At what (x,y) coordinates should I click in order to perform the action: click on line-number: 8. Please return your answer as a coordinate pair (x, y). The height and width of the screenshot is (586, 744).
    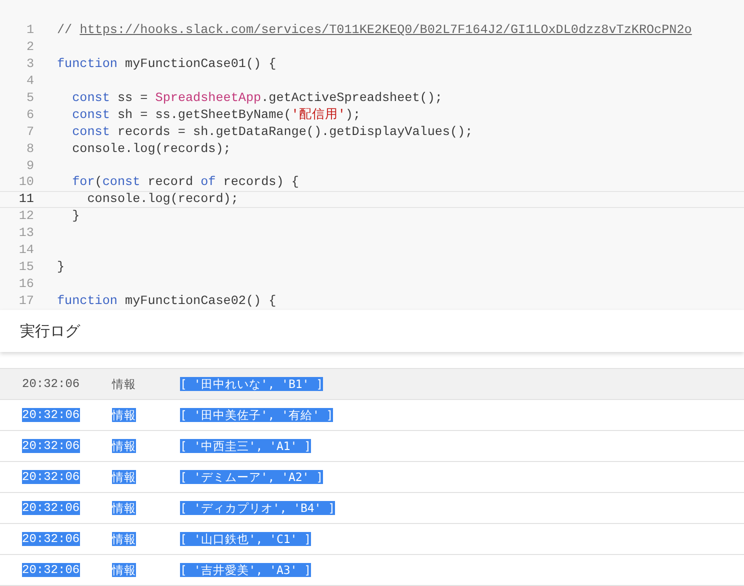
    Looking at the image, I should click on (30, 149).